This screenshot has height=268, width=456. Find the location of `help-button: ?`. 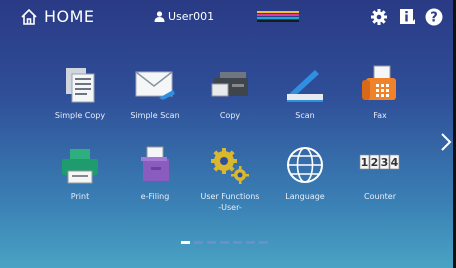

help-button: ? is located at coordinates (434, 17).